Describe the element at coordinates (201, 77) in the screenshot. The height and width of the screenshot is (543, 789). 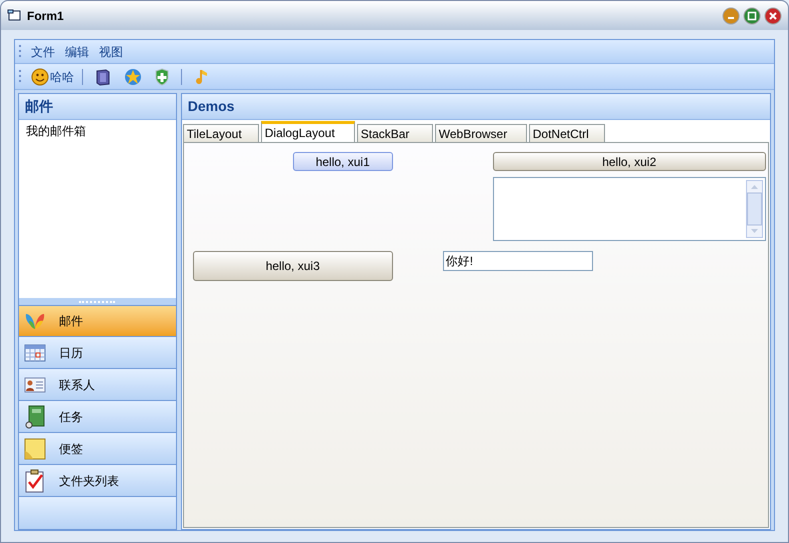
I see `music-note-icon` at that location.